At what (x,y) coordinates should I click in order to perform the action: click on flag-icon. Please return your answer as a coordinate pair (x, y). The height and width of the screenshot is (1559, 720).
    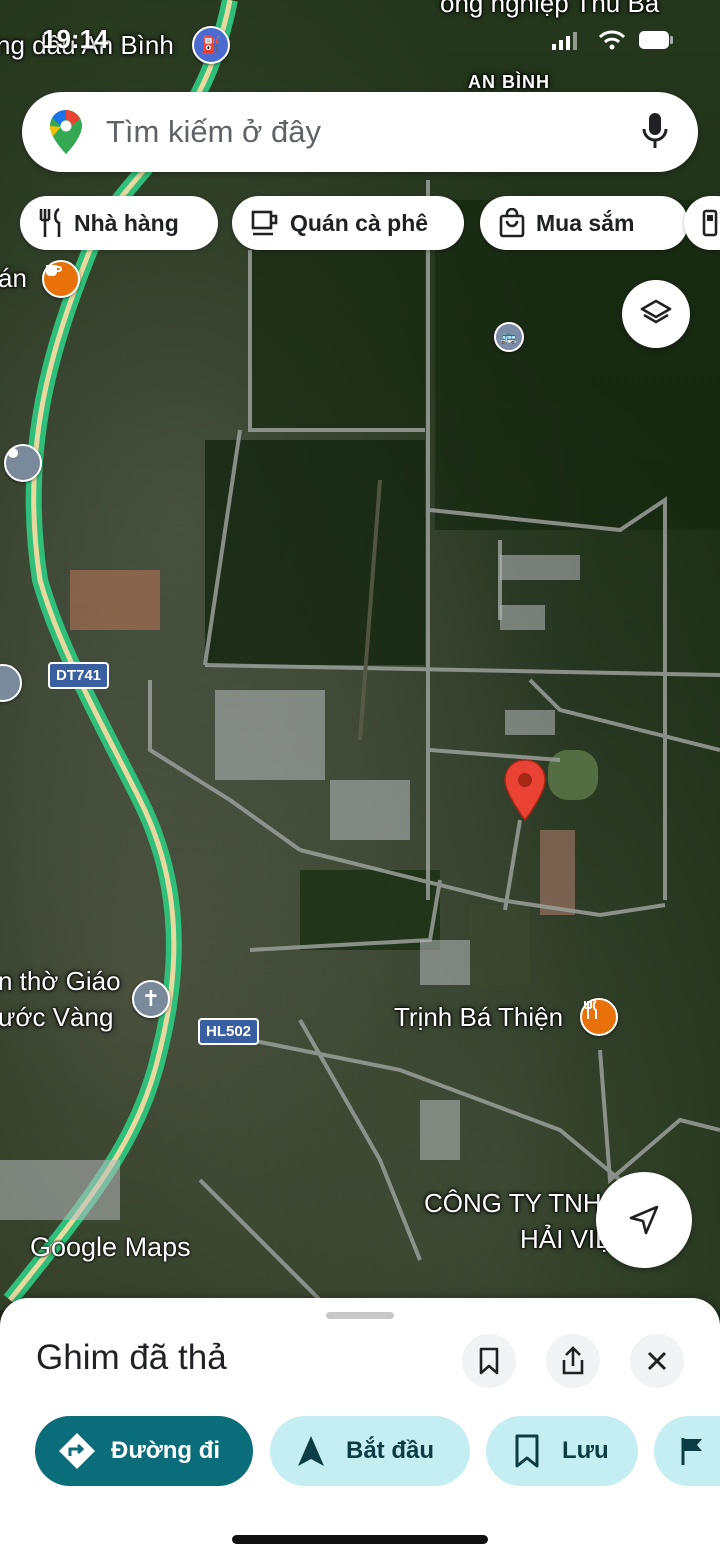
    Looking at the image, I should click on (691, 1451).